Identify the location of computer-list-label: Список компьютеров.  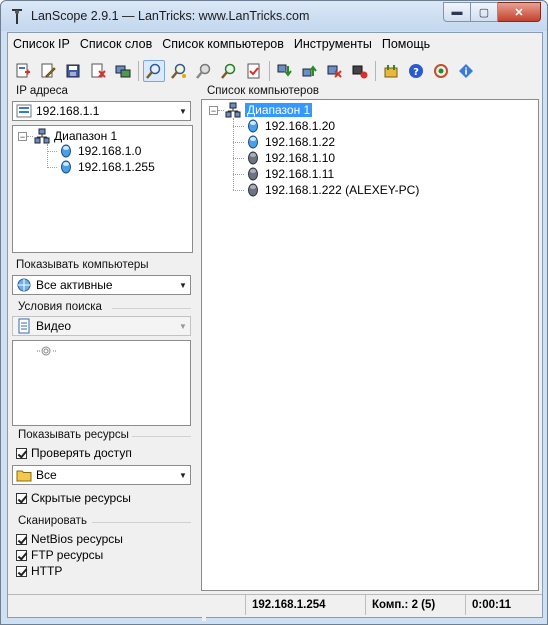
(263, 91).